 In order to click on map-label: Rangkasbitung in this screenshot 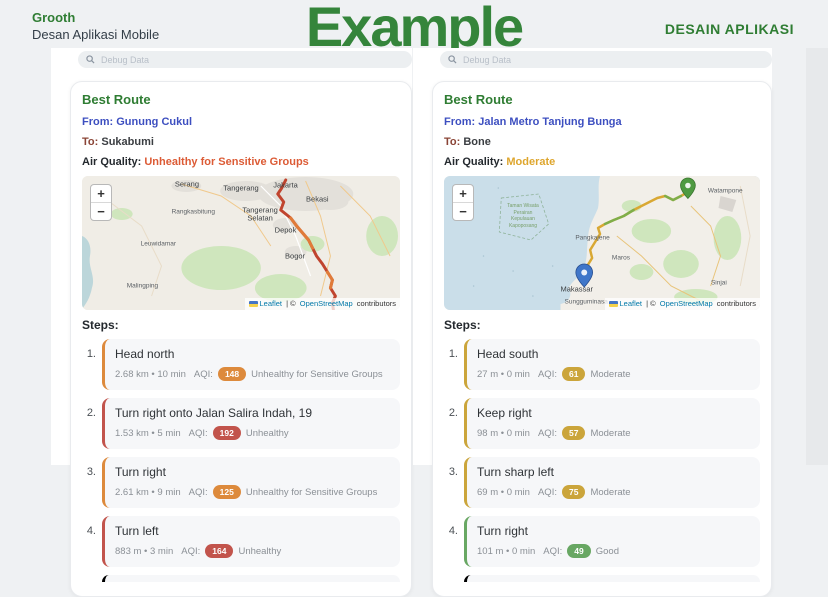, I will do `click(193, 212)`.